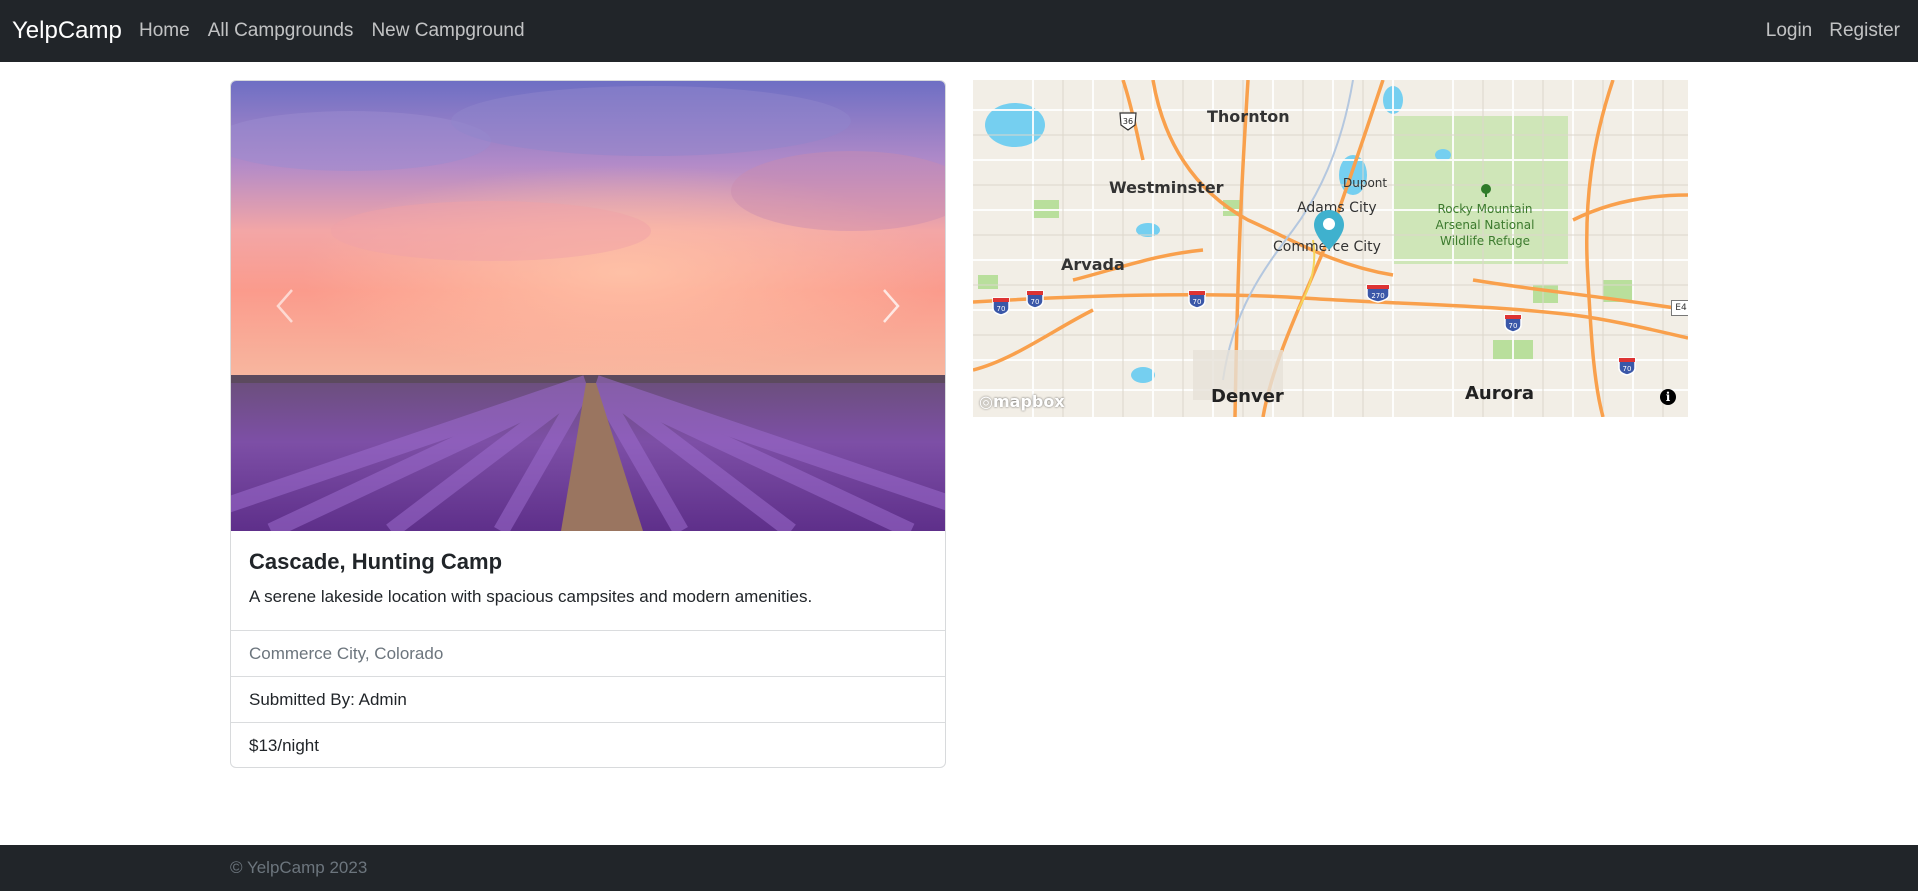  I want to click on i70-shield-2: 70, so click(1035, 299).